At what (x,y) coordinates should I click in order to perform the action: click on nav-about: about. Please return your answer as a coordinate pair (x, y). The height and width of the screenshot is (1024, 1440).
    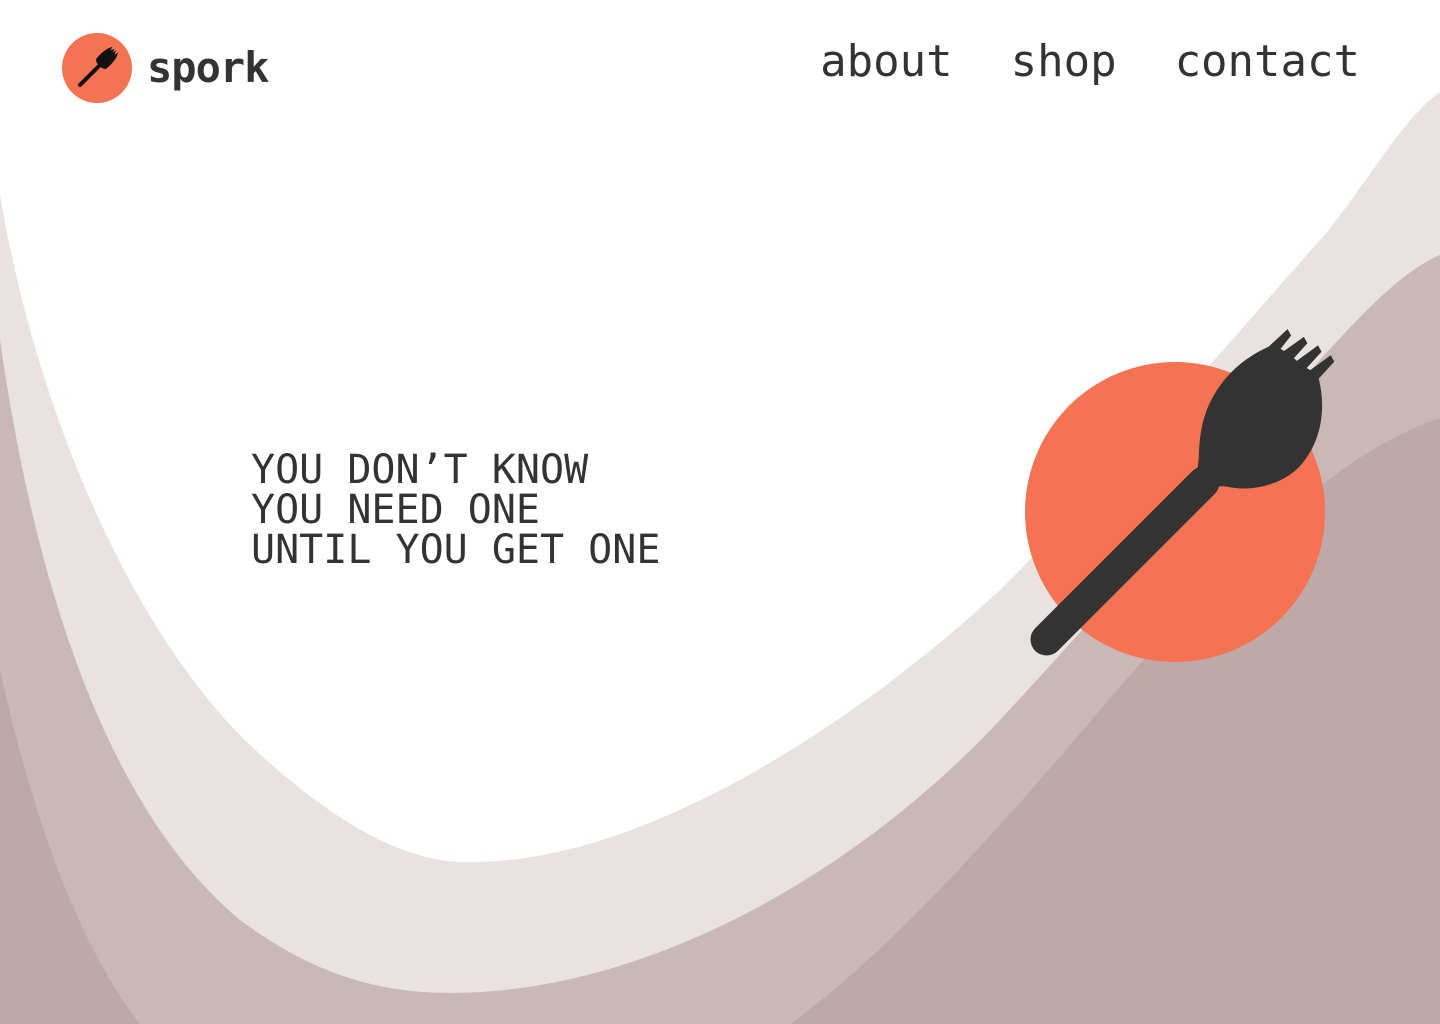
    Looking at the image, I should click on (886, 62).